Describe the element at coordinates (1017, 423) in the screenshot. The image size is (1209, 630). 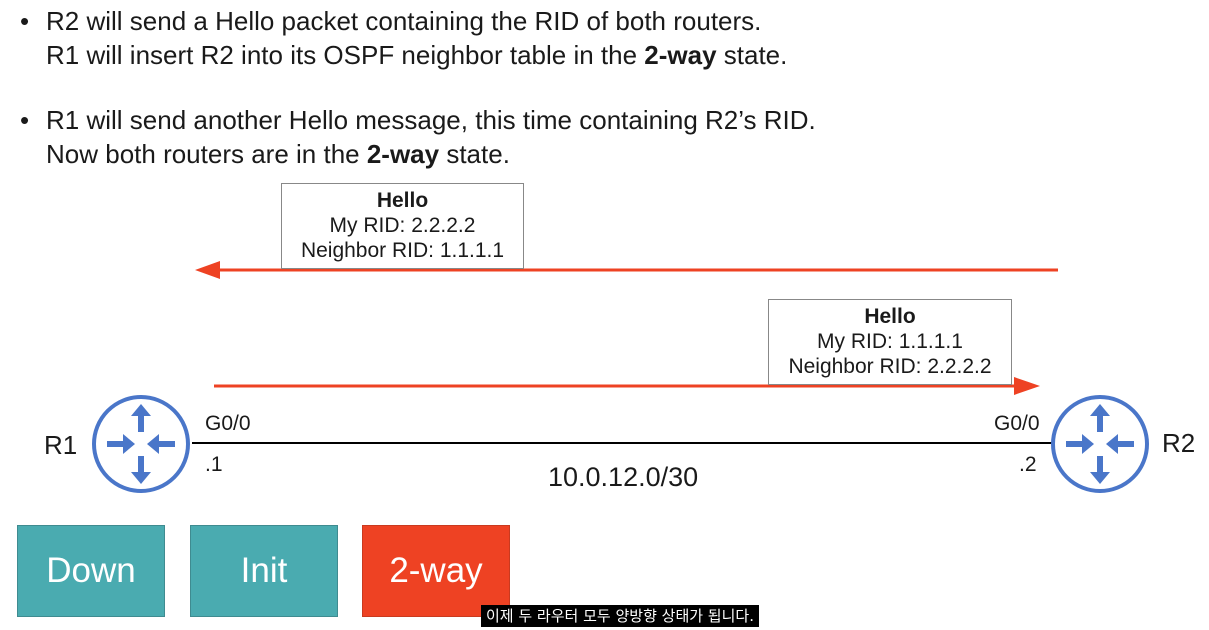
I see `r2-interface-label: G0/0` at that location.